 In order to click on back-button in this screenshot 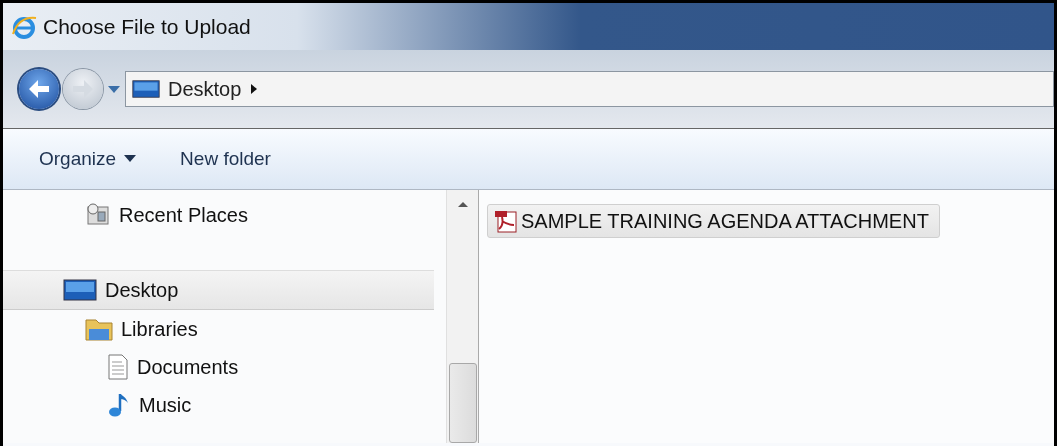, I will do `click(39, 89)`.